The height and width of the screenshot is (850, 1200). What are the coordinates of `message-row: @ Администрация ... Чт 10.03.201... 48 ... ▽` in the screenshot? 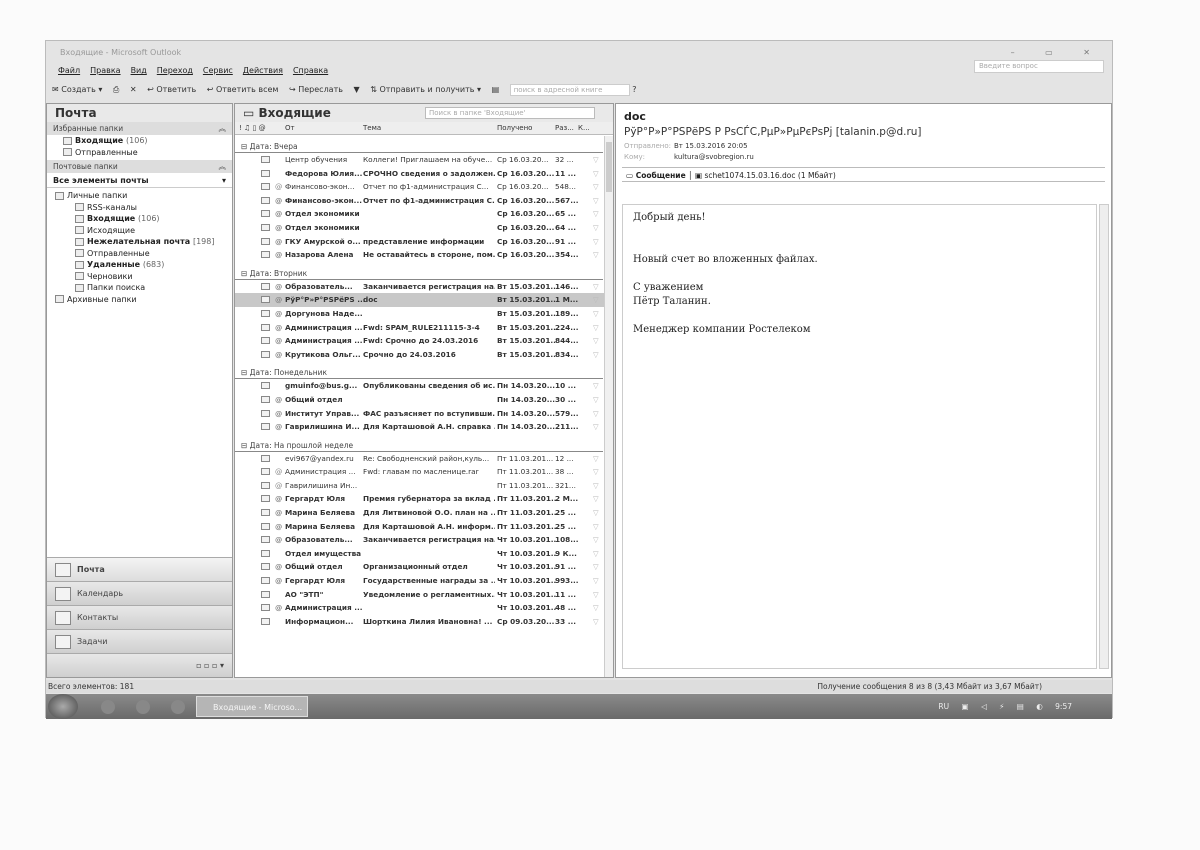 It's located at (424, 608).